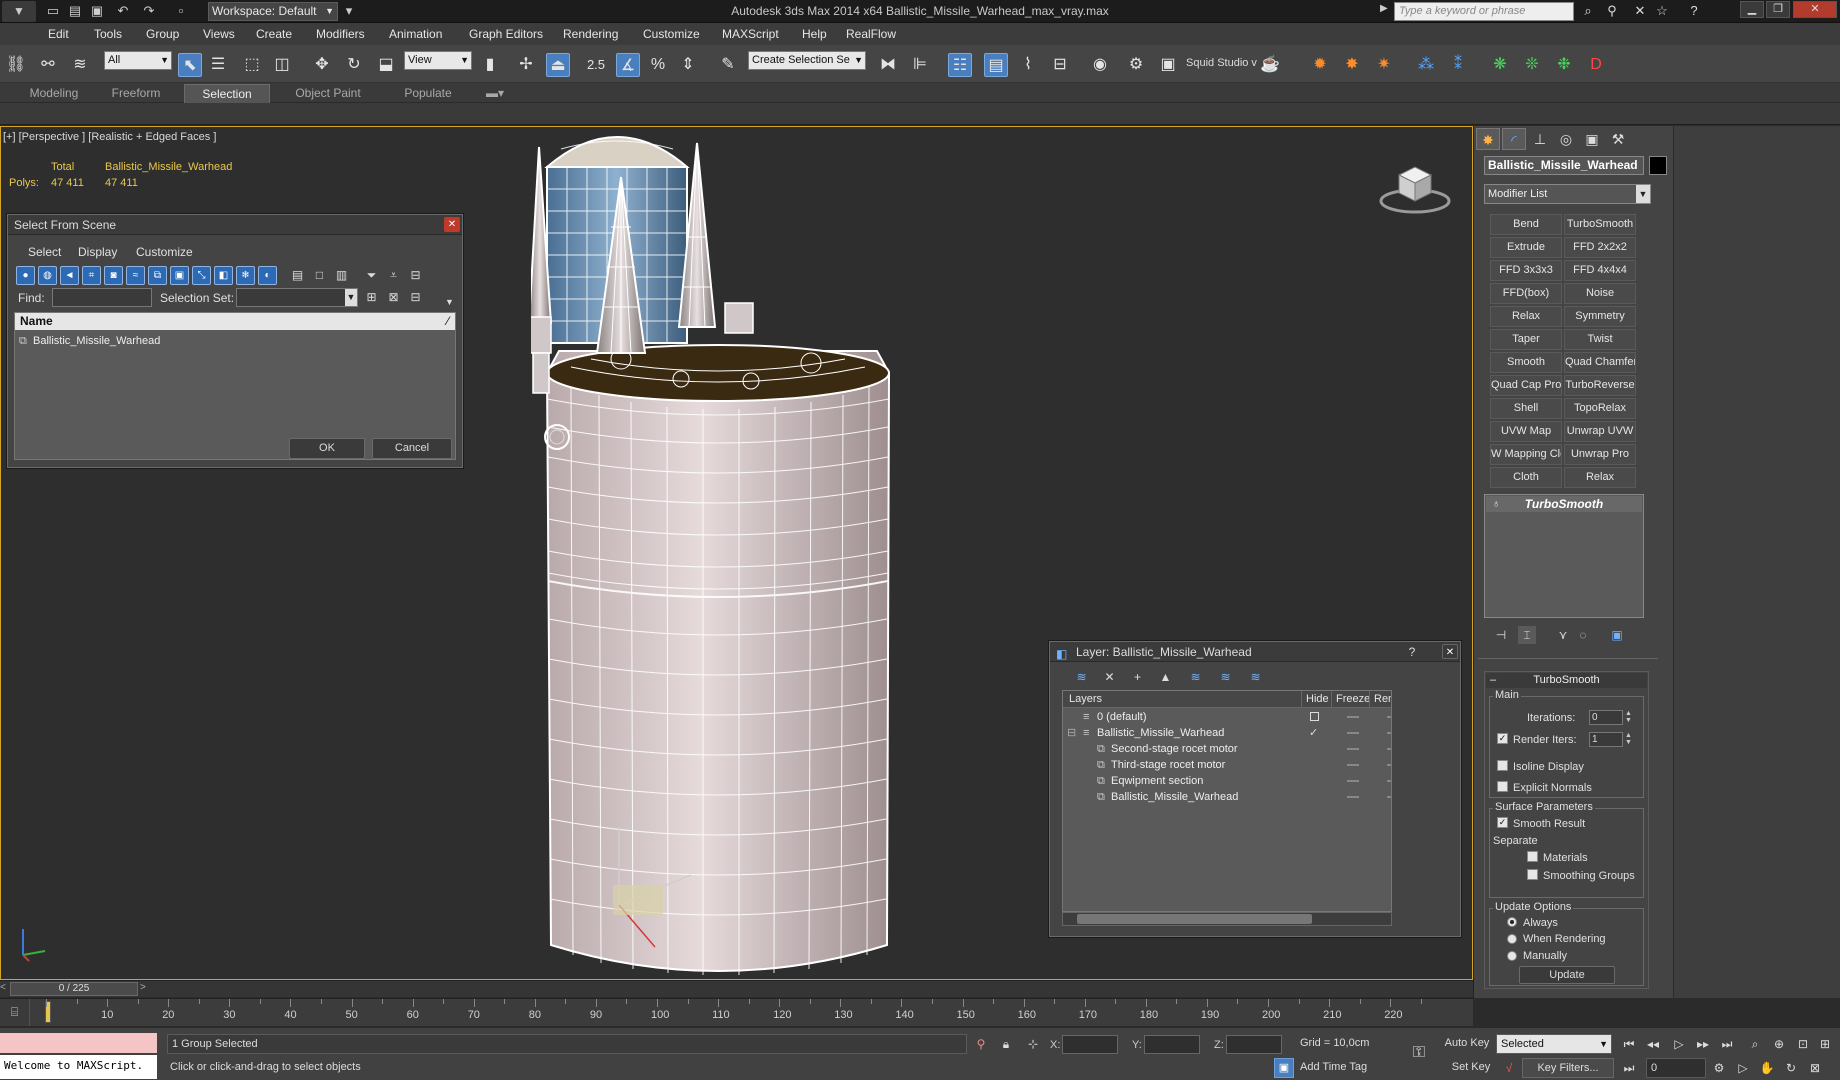  Describe the element at coordinates (19, 11) in the screenshot. I see `app-menu-button: ▼` at that location.